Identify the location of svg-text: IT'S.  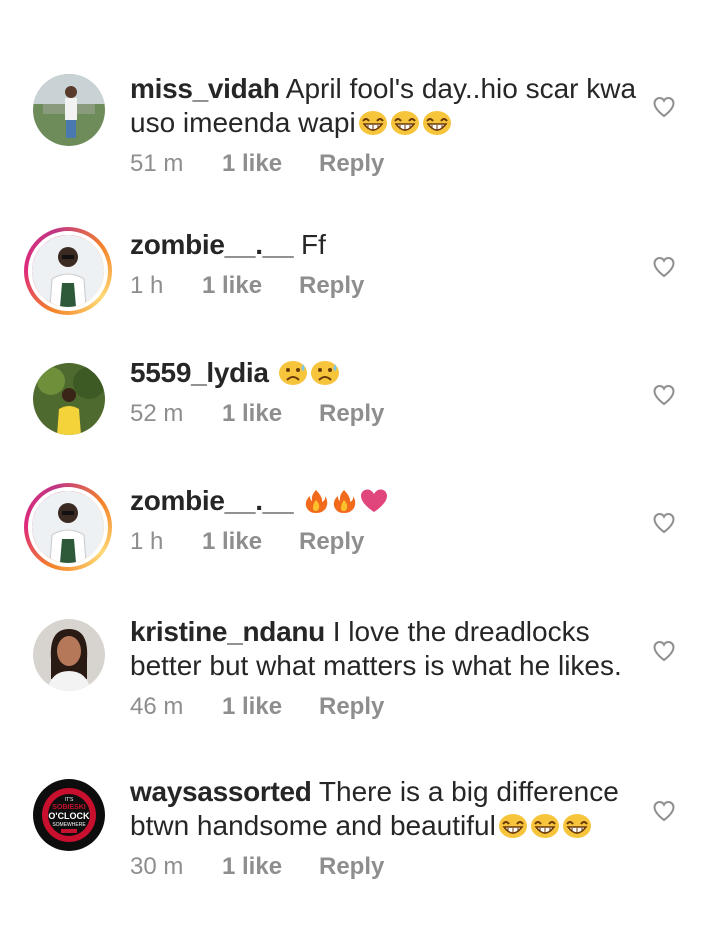
(69, 800).